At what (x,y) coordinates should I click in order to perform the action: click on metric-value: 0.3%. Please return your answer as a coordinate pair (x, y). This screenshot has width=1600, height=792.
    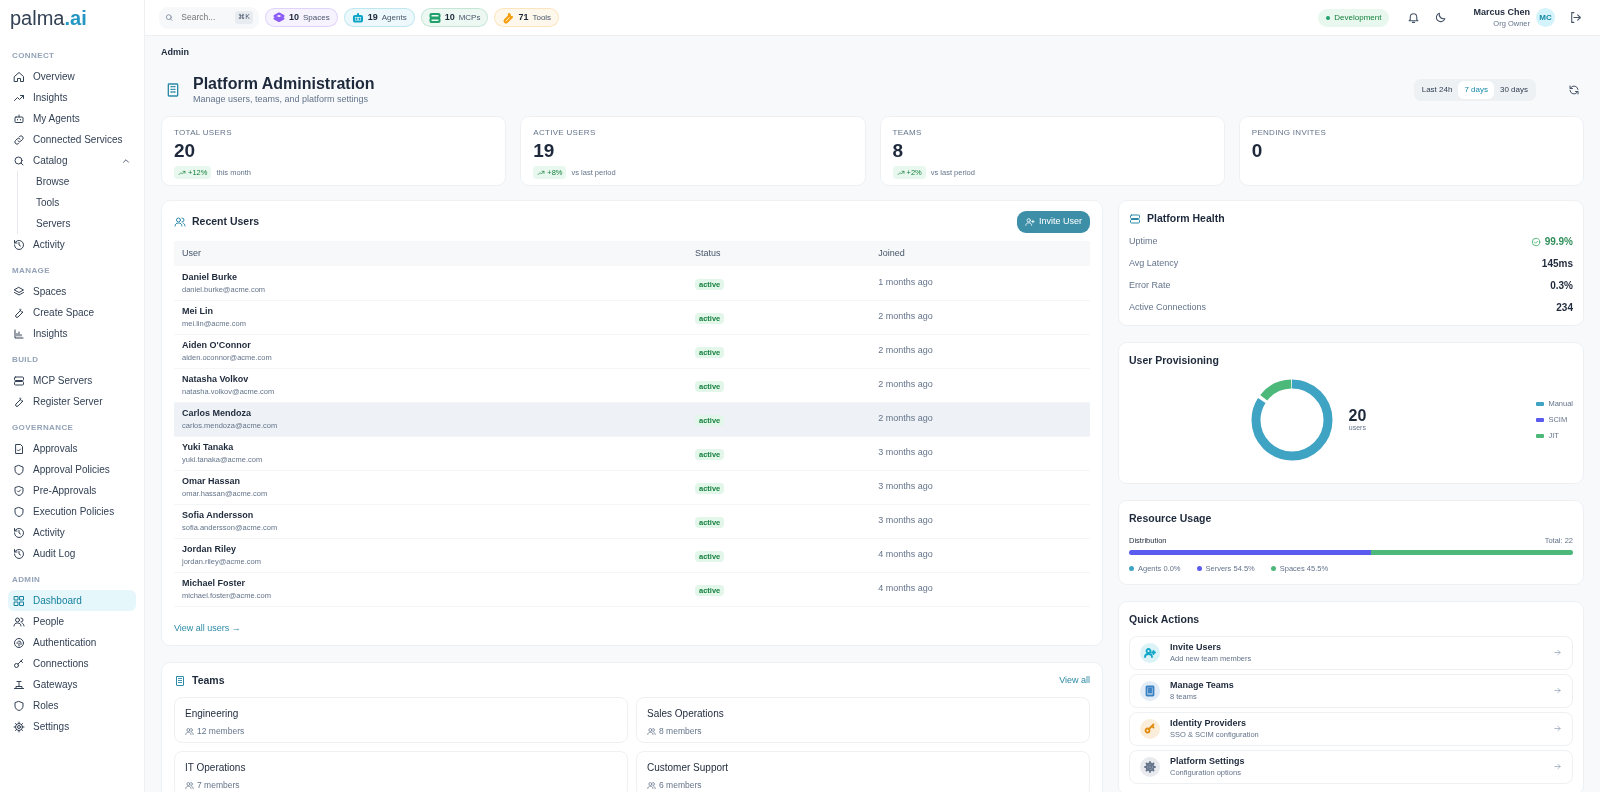
    Looking at the image, I should click on (1561, 286).